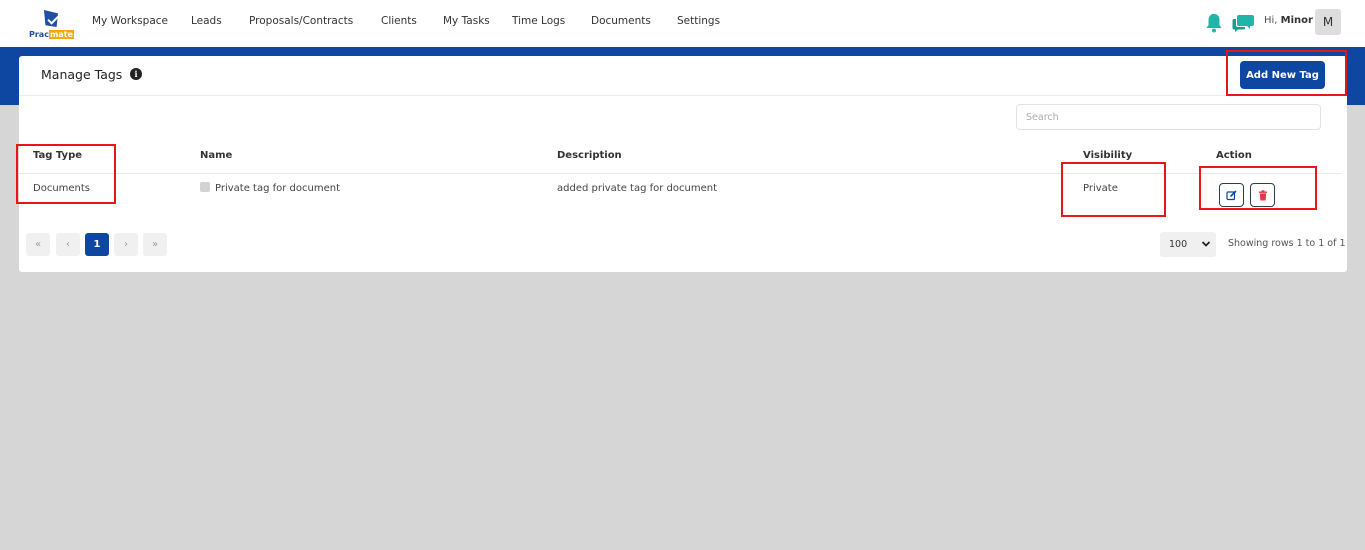 This screenshot has width=1365, height=550. What do you see at coordinates (216, 155) in the screenshot?
I see `header-name: Name` at bounding box center [216, 155].